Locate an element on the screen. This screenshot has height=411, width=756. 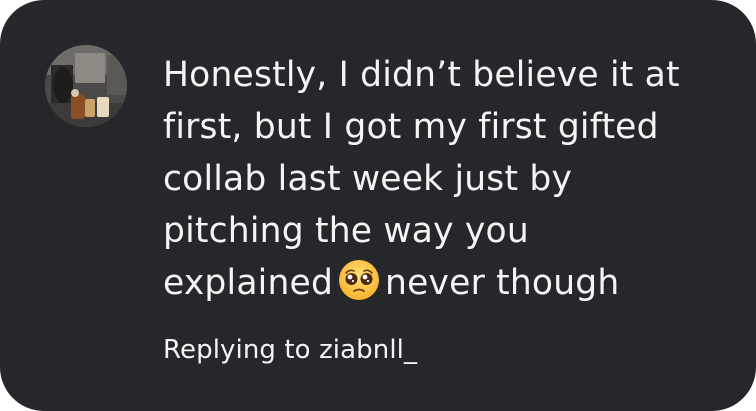
comment-last-line: explained never though is located at coordinates (448, 283).